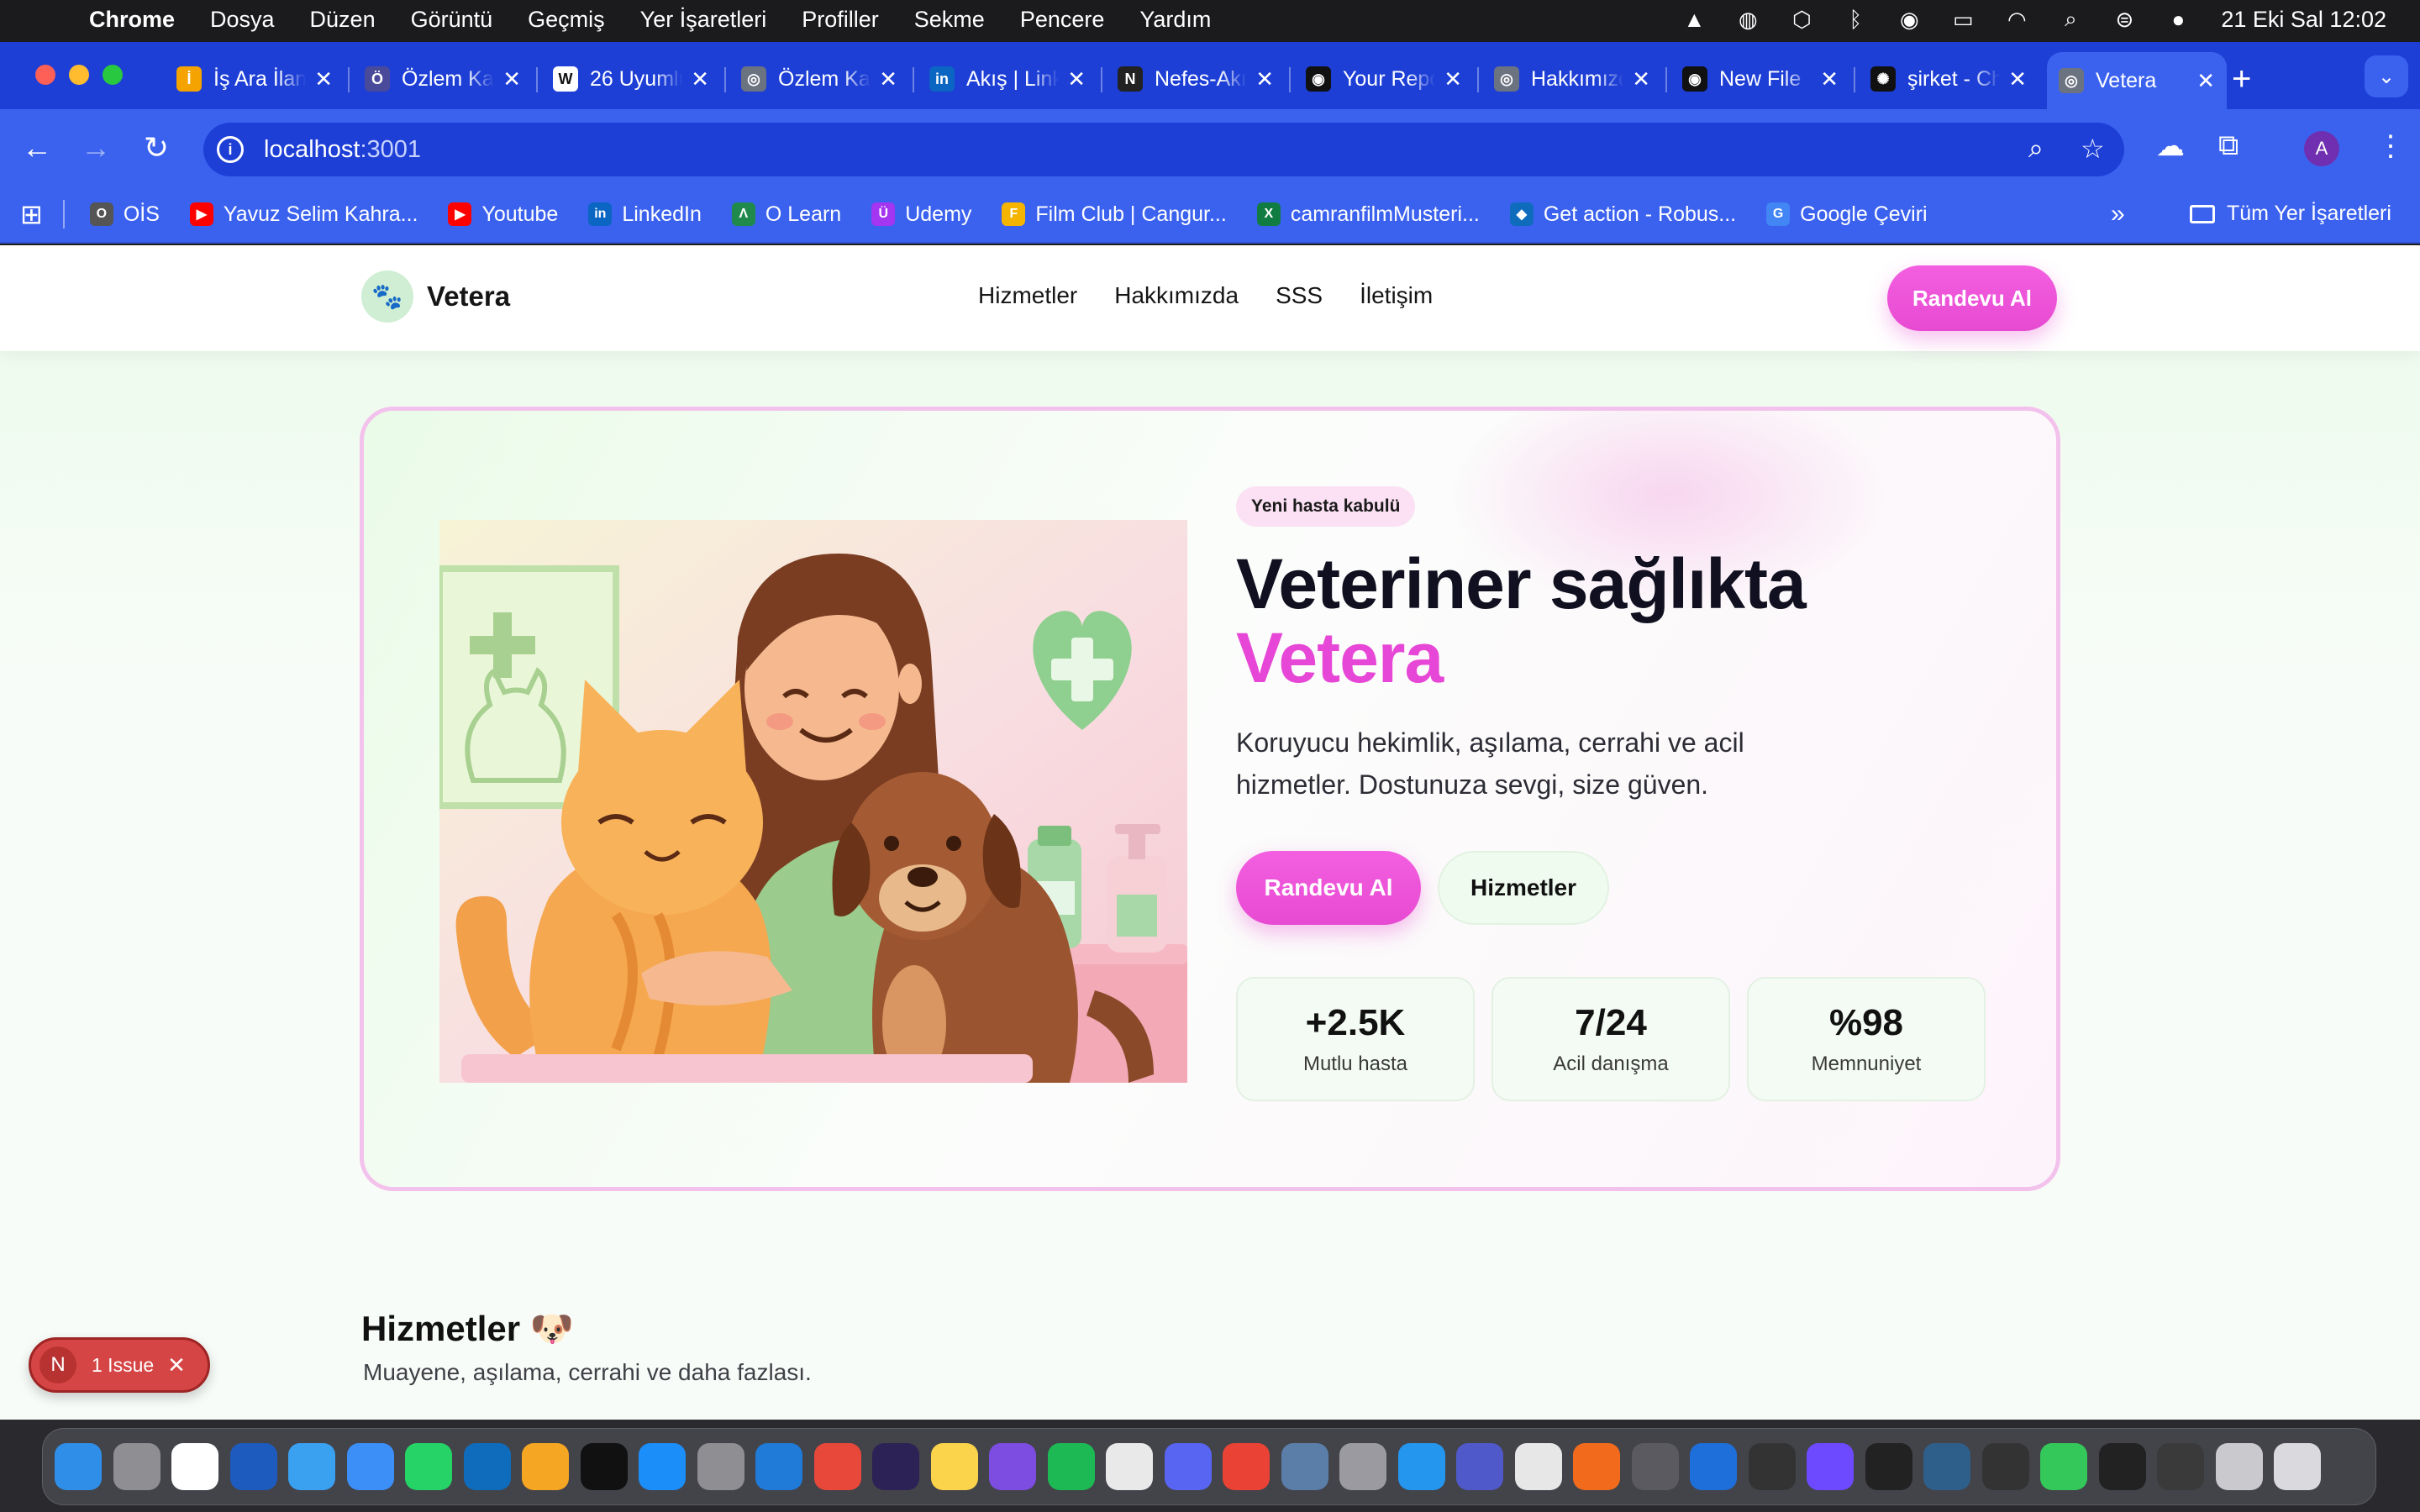 Image resolution: width=2420 pixels, height=1512 pixels. Describe the element at coordinates (1196, 79) in the screenshot. I see `browser-tab: N Nefes-Akış ✕` at that location.